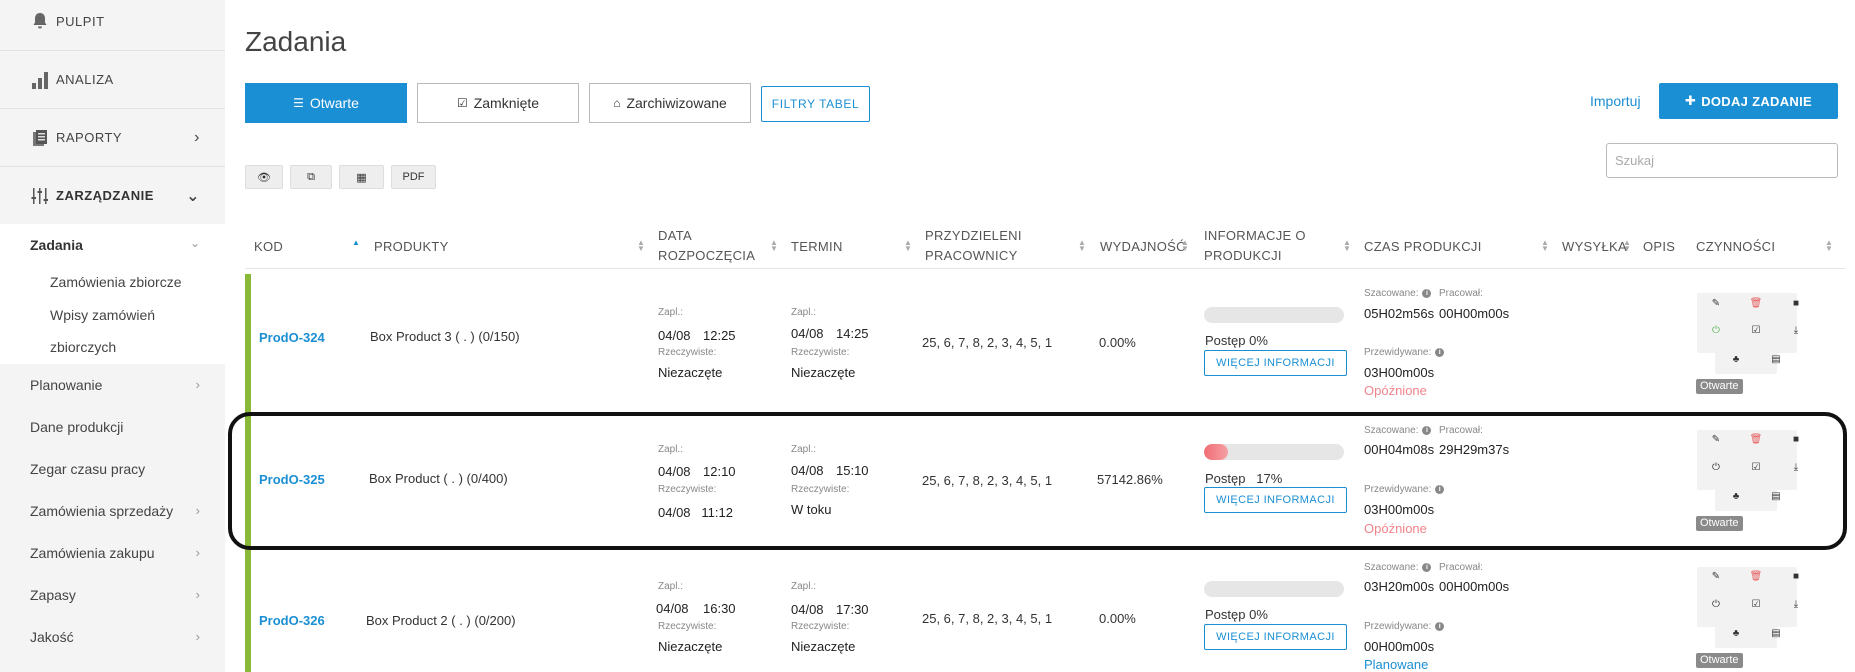  Describe the element at coordinates (1748, 101) in the screenshot. I see `add-task-button: ✚ DODAJ ZADANIE` at that location.